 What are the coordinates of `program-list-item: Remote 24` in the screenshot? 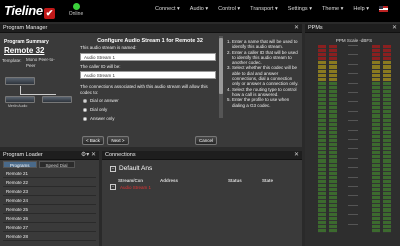 It's located at (49, 201).